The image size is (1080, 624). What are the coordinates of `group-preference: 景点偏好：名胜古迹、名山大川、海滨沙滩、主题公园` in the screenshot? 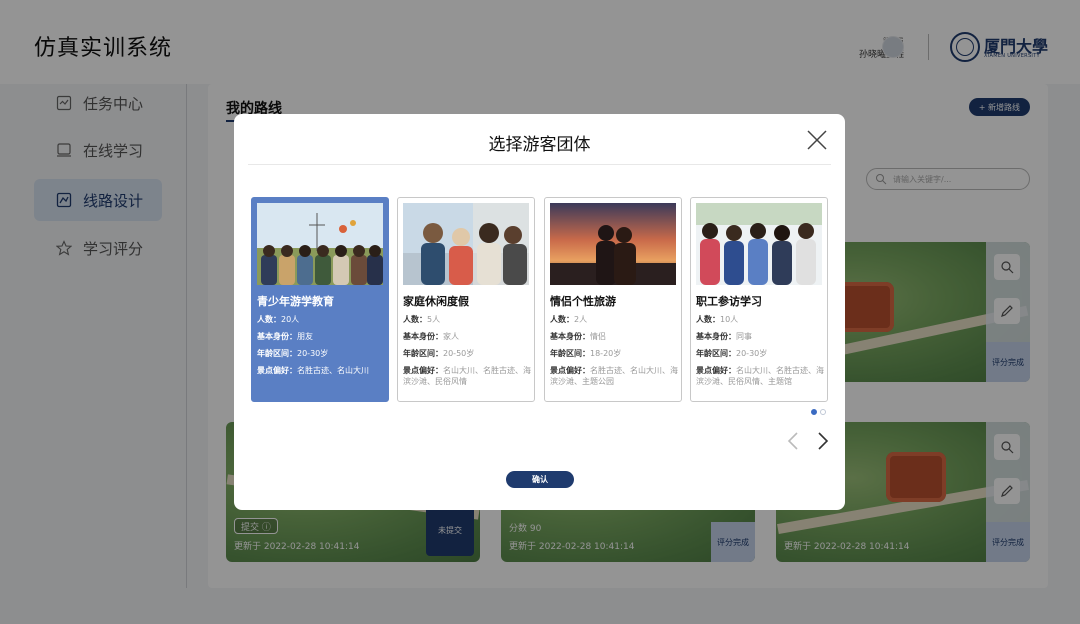 It's located at (614, 376).